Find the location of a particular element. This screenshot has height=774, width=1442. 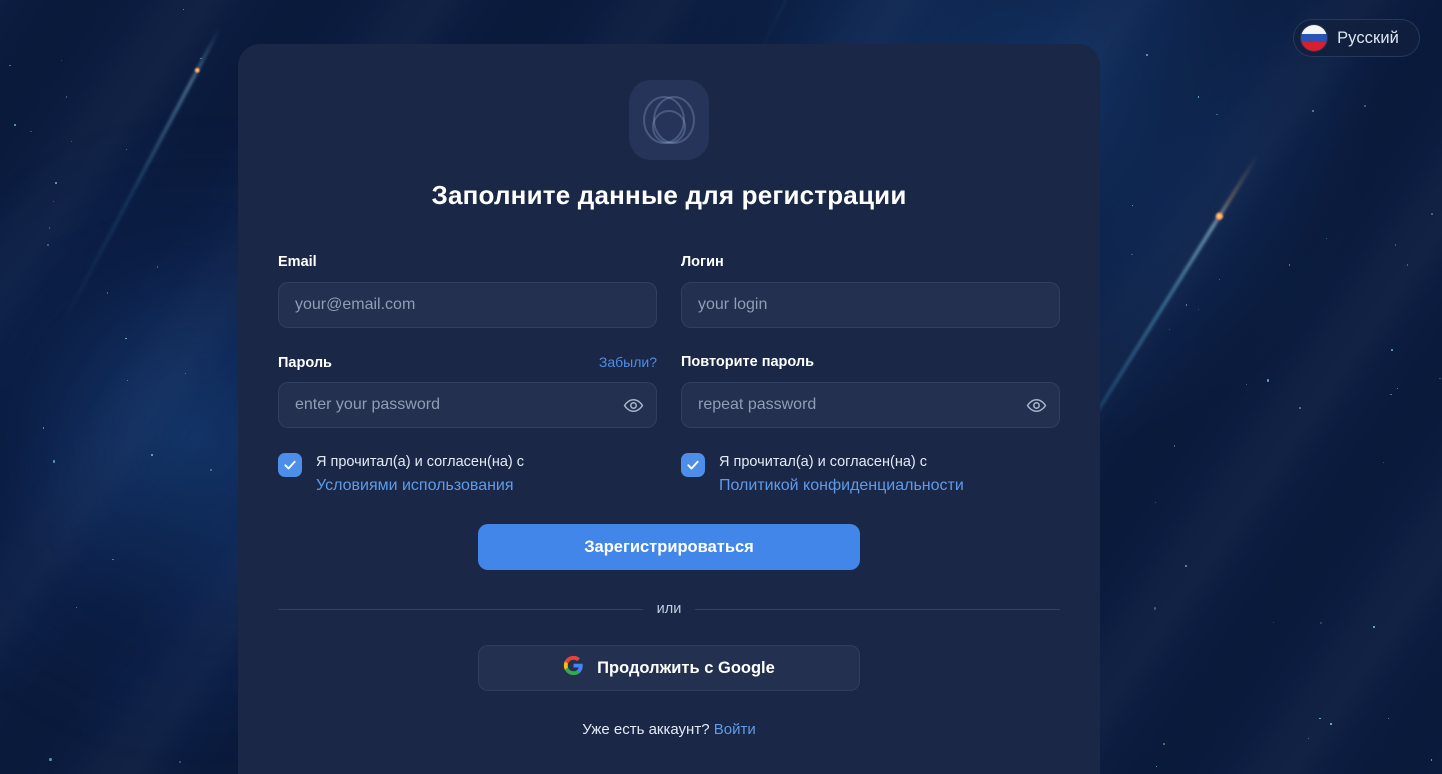

email-field-block: Email is located at coordinates (467, 291).